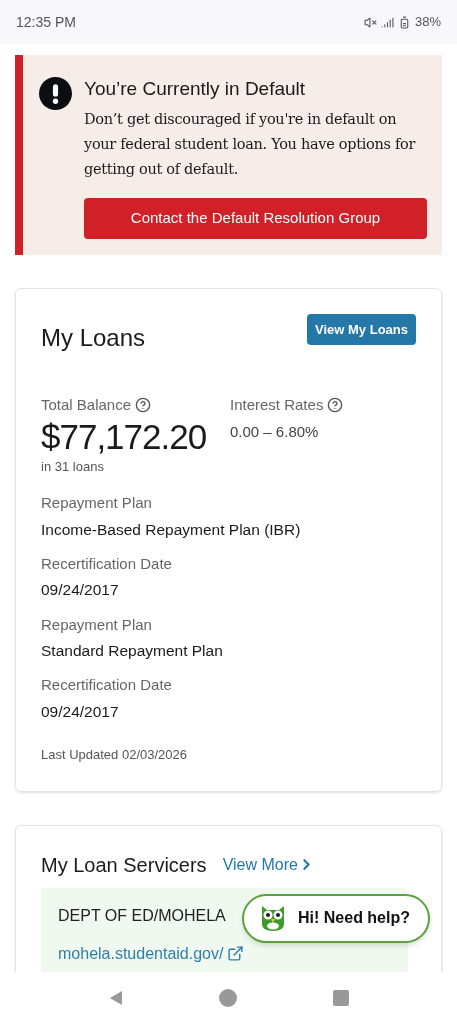  What do you see at coordinates (73, 466) in the screenshot?
I see `loan-count: in 31 loans` at bounding box center [73, 466].